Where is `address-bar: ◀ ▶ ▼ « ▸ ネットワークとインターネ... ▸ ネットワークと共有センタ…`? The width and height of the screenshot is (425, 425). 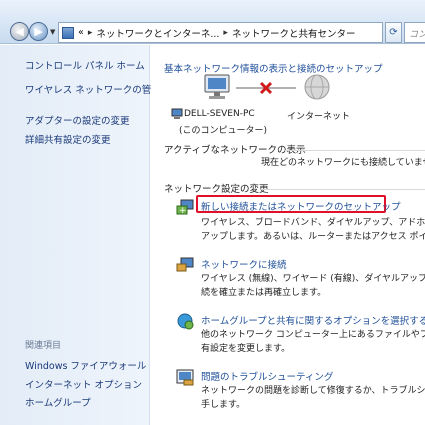
address-bar: ◀ ▶ ▼ « ▸ ネットワークとインターネ... ▸ ネットワークと共有センタ… is located at coordinates (212, 22).